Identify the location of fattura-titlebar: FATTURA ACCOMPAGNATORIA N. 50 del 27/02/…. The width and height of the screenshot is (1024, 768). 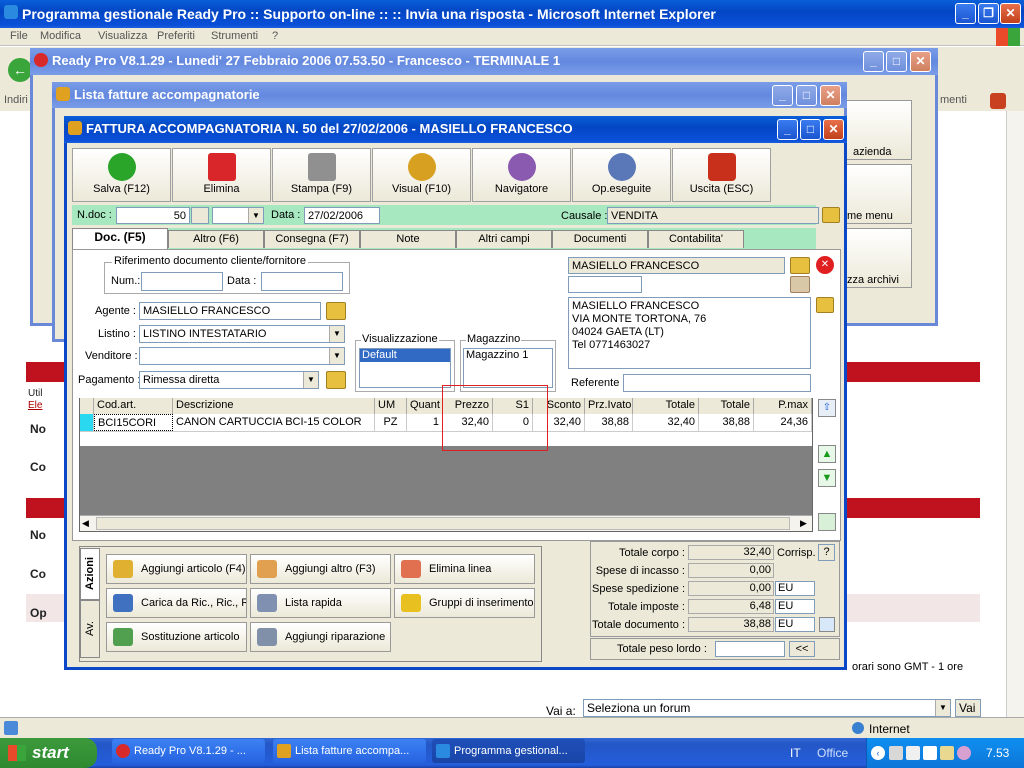
(455, 129).